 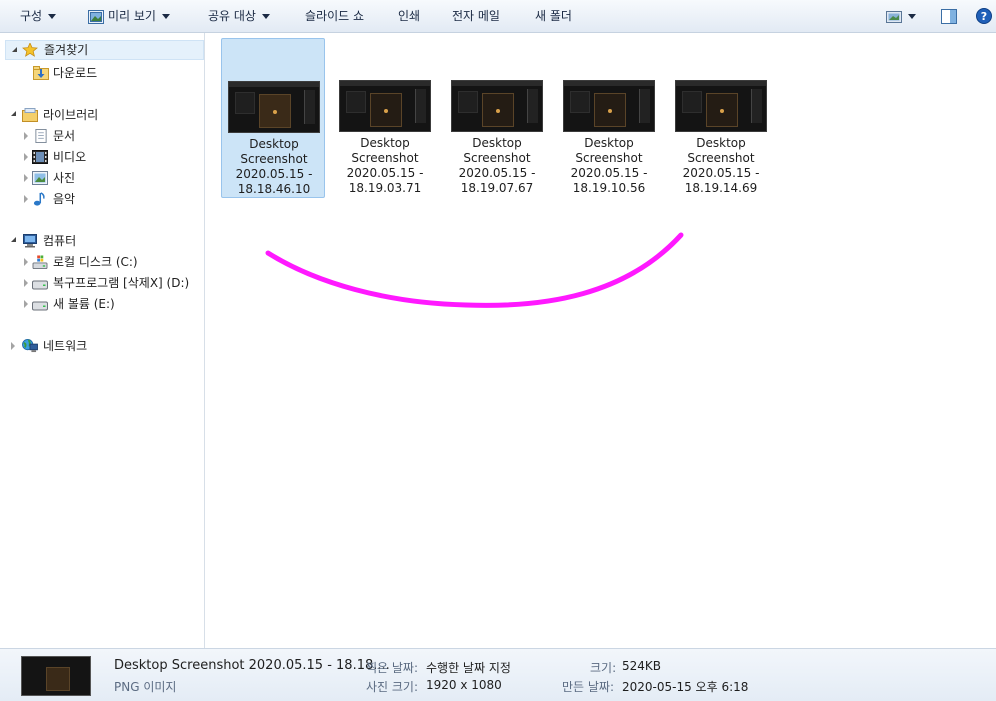 What do you see at coordinates (84, 304) in the screenshot?
I see `nav-label: 새 볼륨 (E:)` at bounding box center [84, 304].